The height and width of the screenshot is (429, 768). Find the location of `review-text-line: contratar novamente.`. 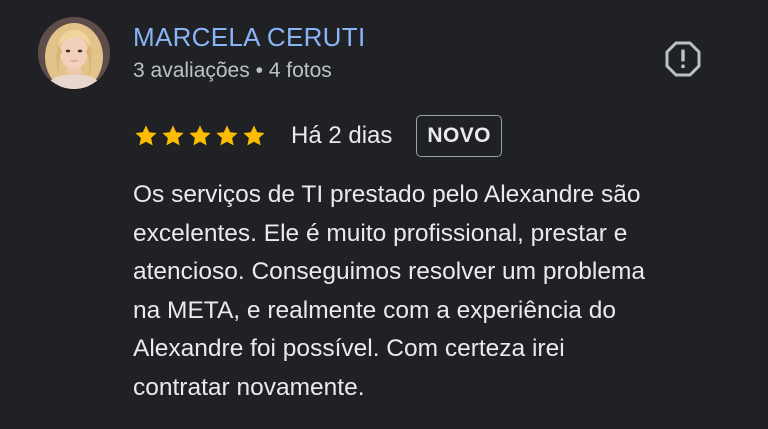

review-text-line: contratar novamente. is located at coordinates (249, 387).